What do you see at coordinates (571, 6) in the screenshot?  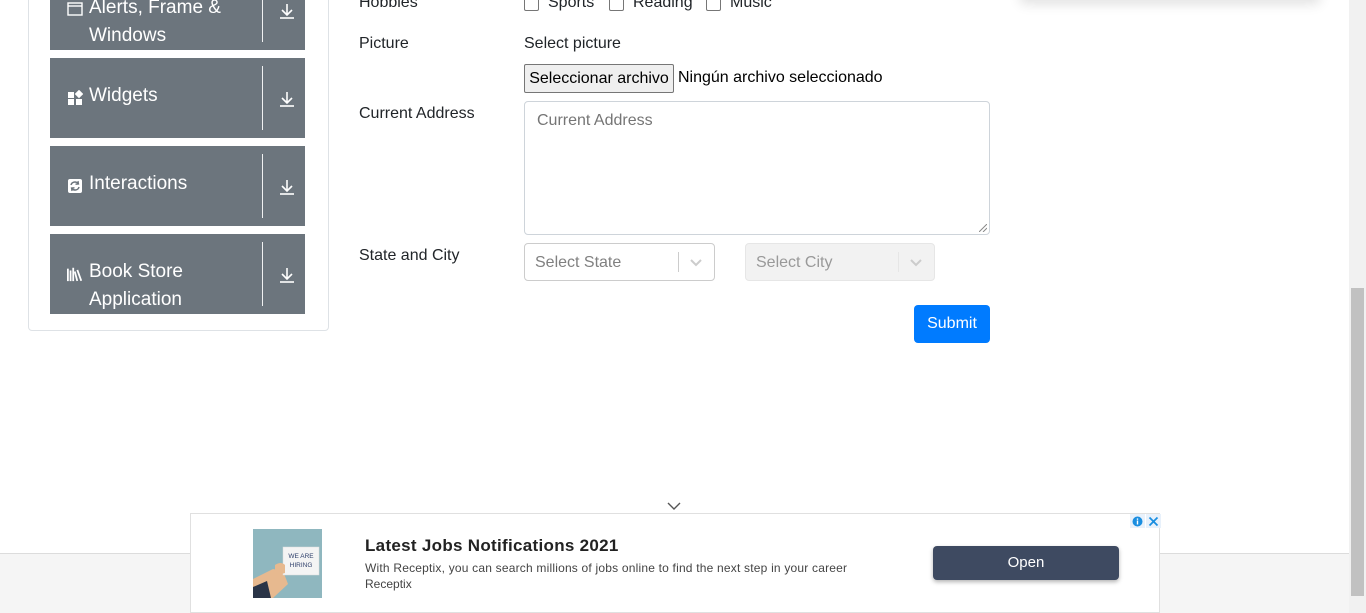 I see `checkbox-label-sports: Sports` at bounding box center [571, 6].